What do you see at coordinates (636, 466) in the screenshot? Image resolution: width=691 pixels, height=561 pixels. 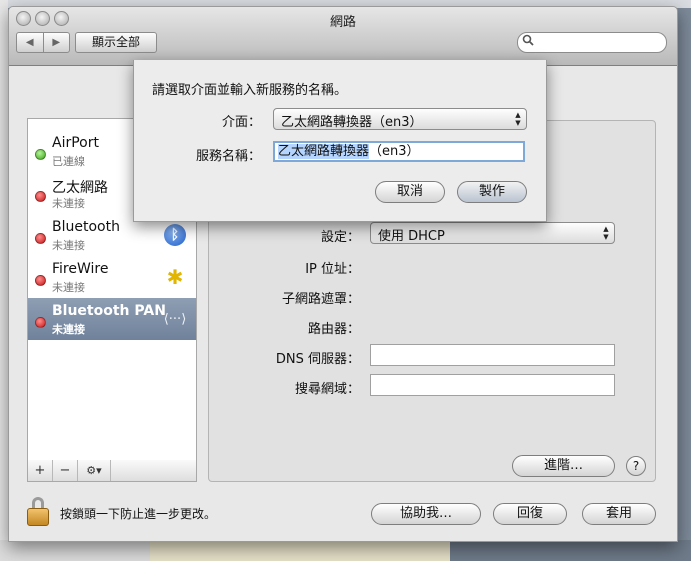 I see `help-button: ?` at bounding box center [636, 466].